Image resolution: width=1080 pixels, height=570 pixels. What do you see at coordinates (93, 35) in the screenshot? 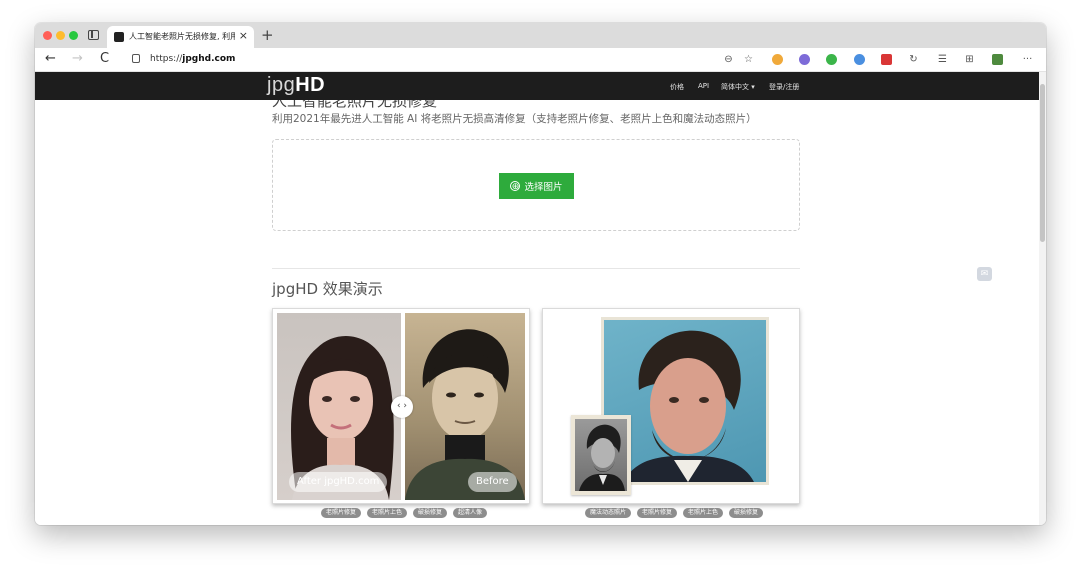
I see `tab-actions-icon` at bounding box center [93, 35].